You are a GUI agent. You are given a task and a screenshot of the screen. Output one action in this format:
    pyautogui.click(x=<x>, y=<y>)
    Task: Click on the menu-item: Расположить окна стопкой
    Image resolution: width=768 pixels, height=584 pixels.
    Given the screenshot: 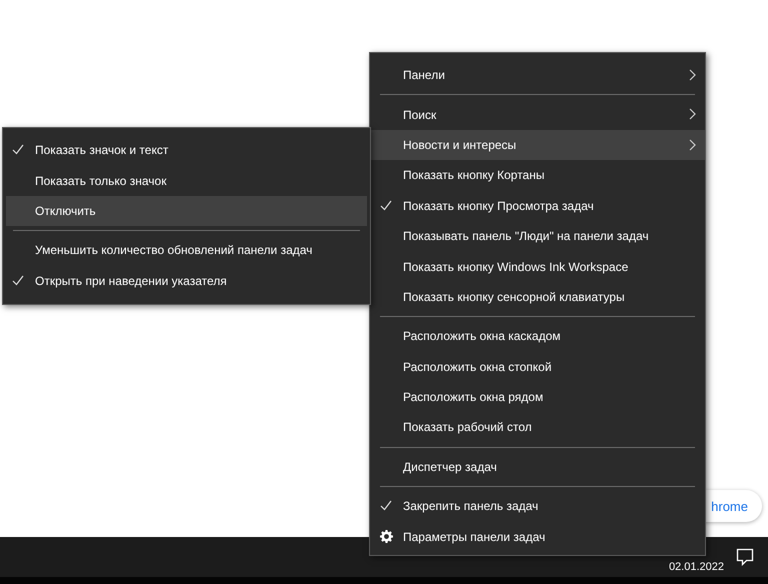 What is the action you would take?
    pyautogui.click(x=537, y=367)
    